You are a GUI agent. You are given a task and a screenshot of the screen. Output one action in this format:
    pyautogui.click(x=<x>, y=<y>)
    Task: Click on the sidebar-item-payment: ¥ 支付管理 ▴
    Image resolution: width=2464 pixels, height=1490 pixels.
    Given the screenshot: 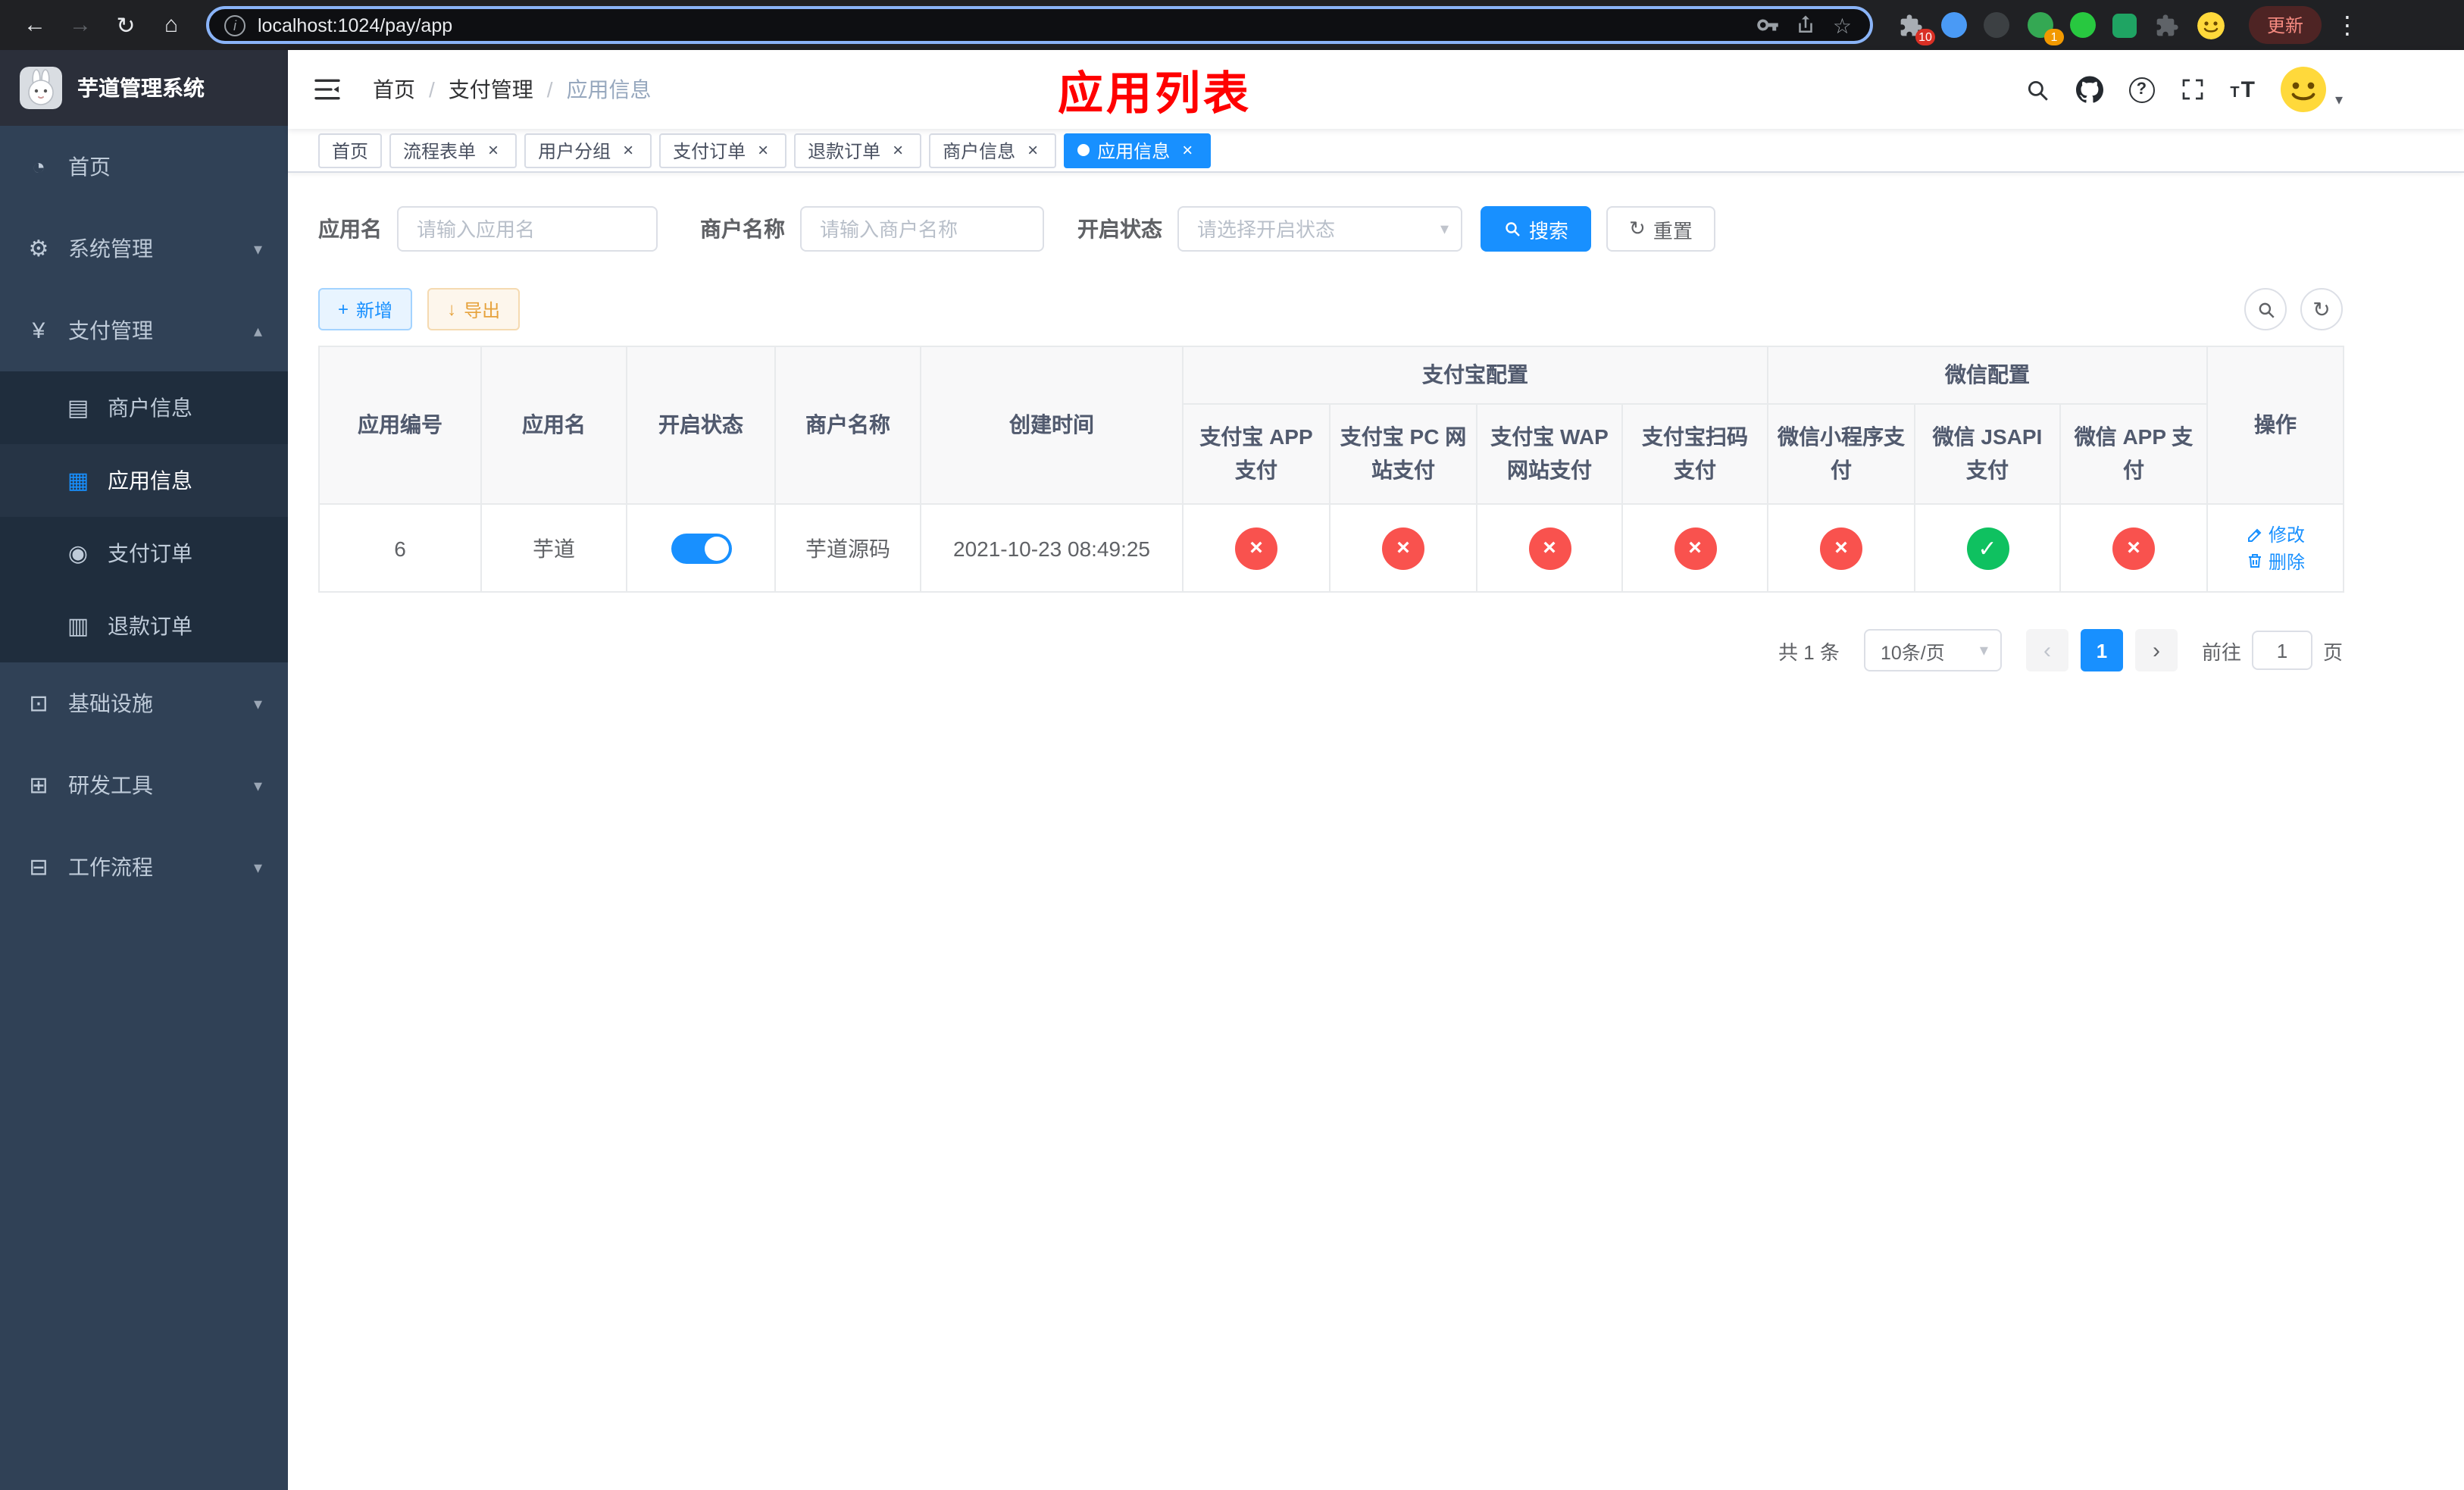 What is the action you would take?
    pyautogui.click(x=144, y=330)
    